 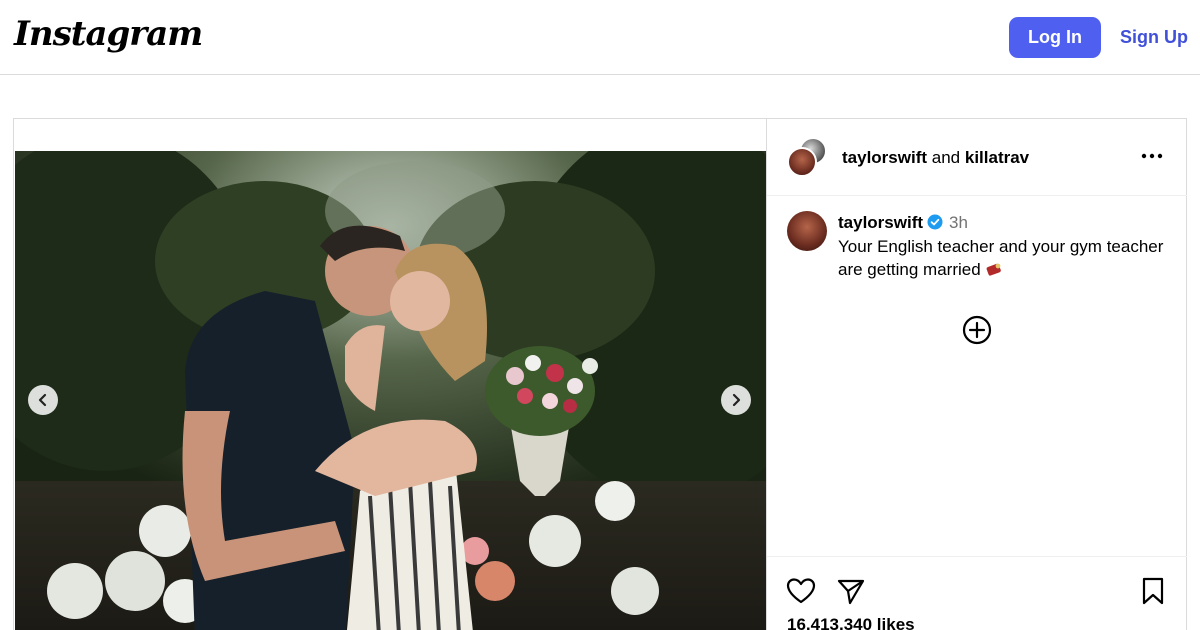 What do you see at coordinates (851, 591) in the screenshot?
I see `share-icon` at bounding box center [851, 591].